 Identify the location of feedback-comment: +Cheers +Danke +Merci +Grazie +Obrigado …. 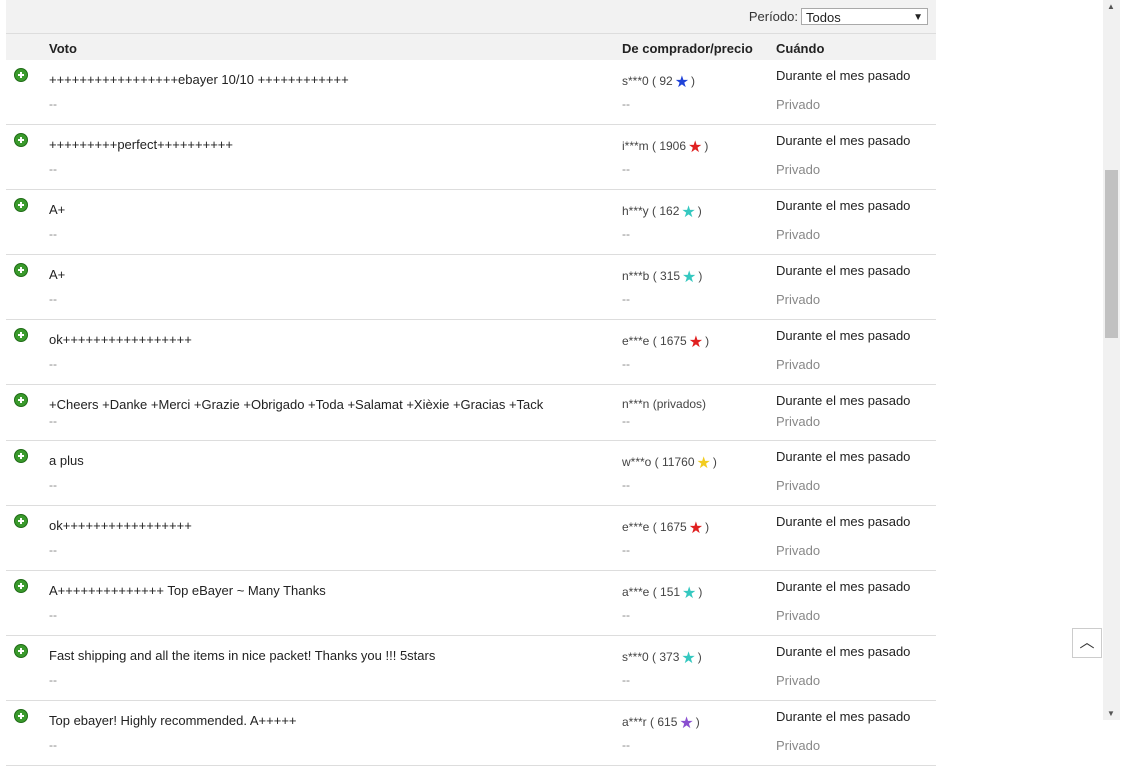
(296, 404).